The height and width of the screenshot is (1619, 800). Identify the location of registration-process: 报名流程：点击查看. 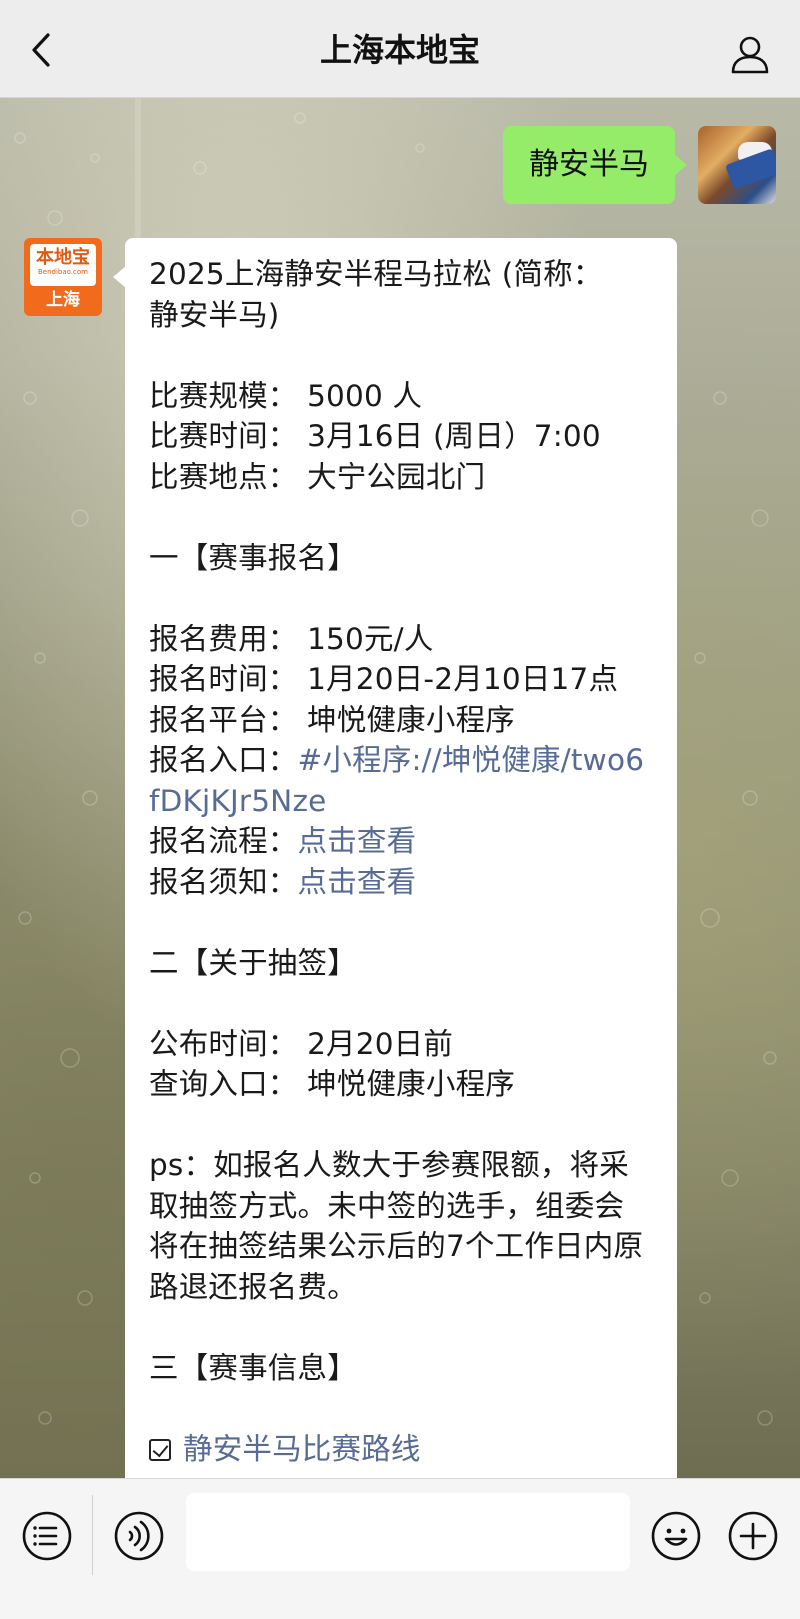
(401, 841).